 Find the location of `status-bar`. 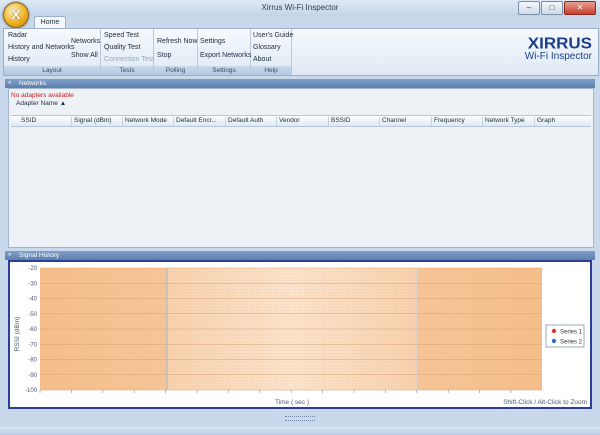

status-bar is located at coordinates (300, 431).